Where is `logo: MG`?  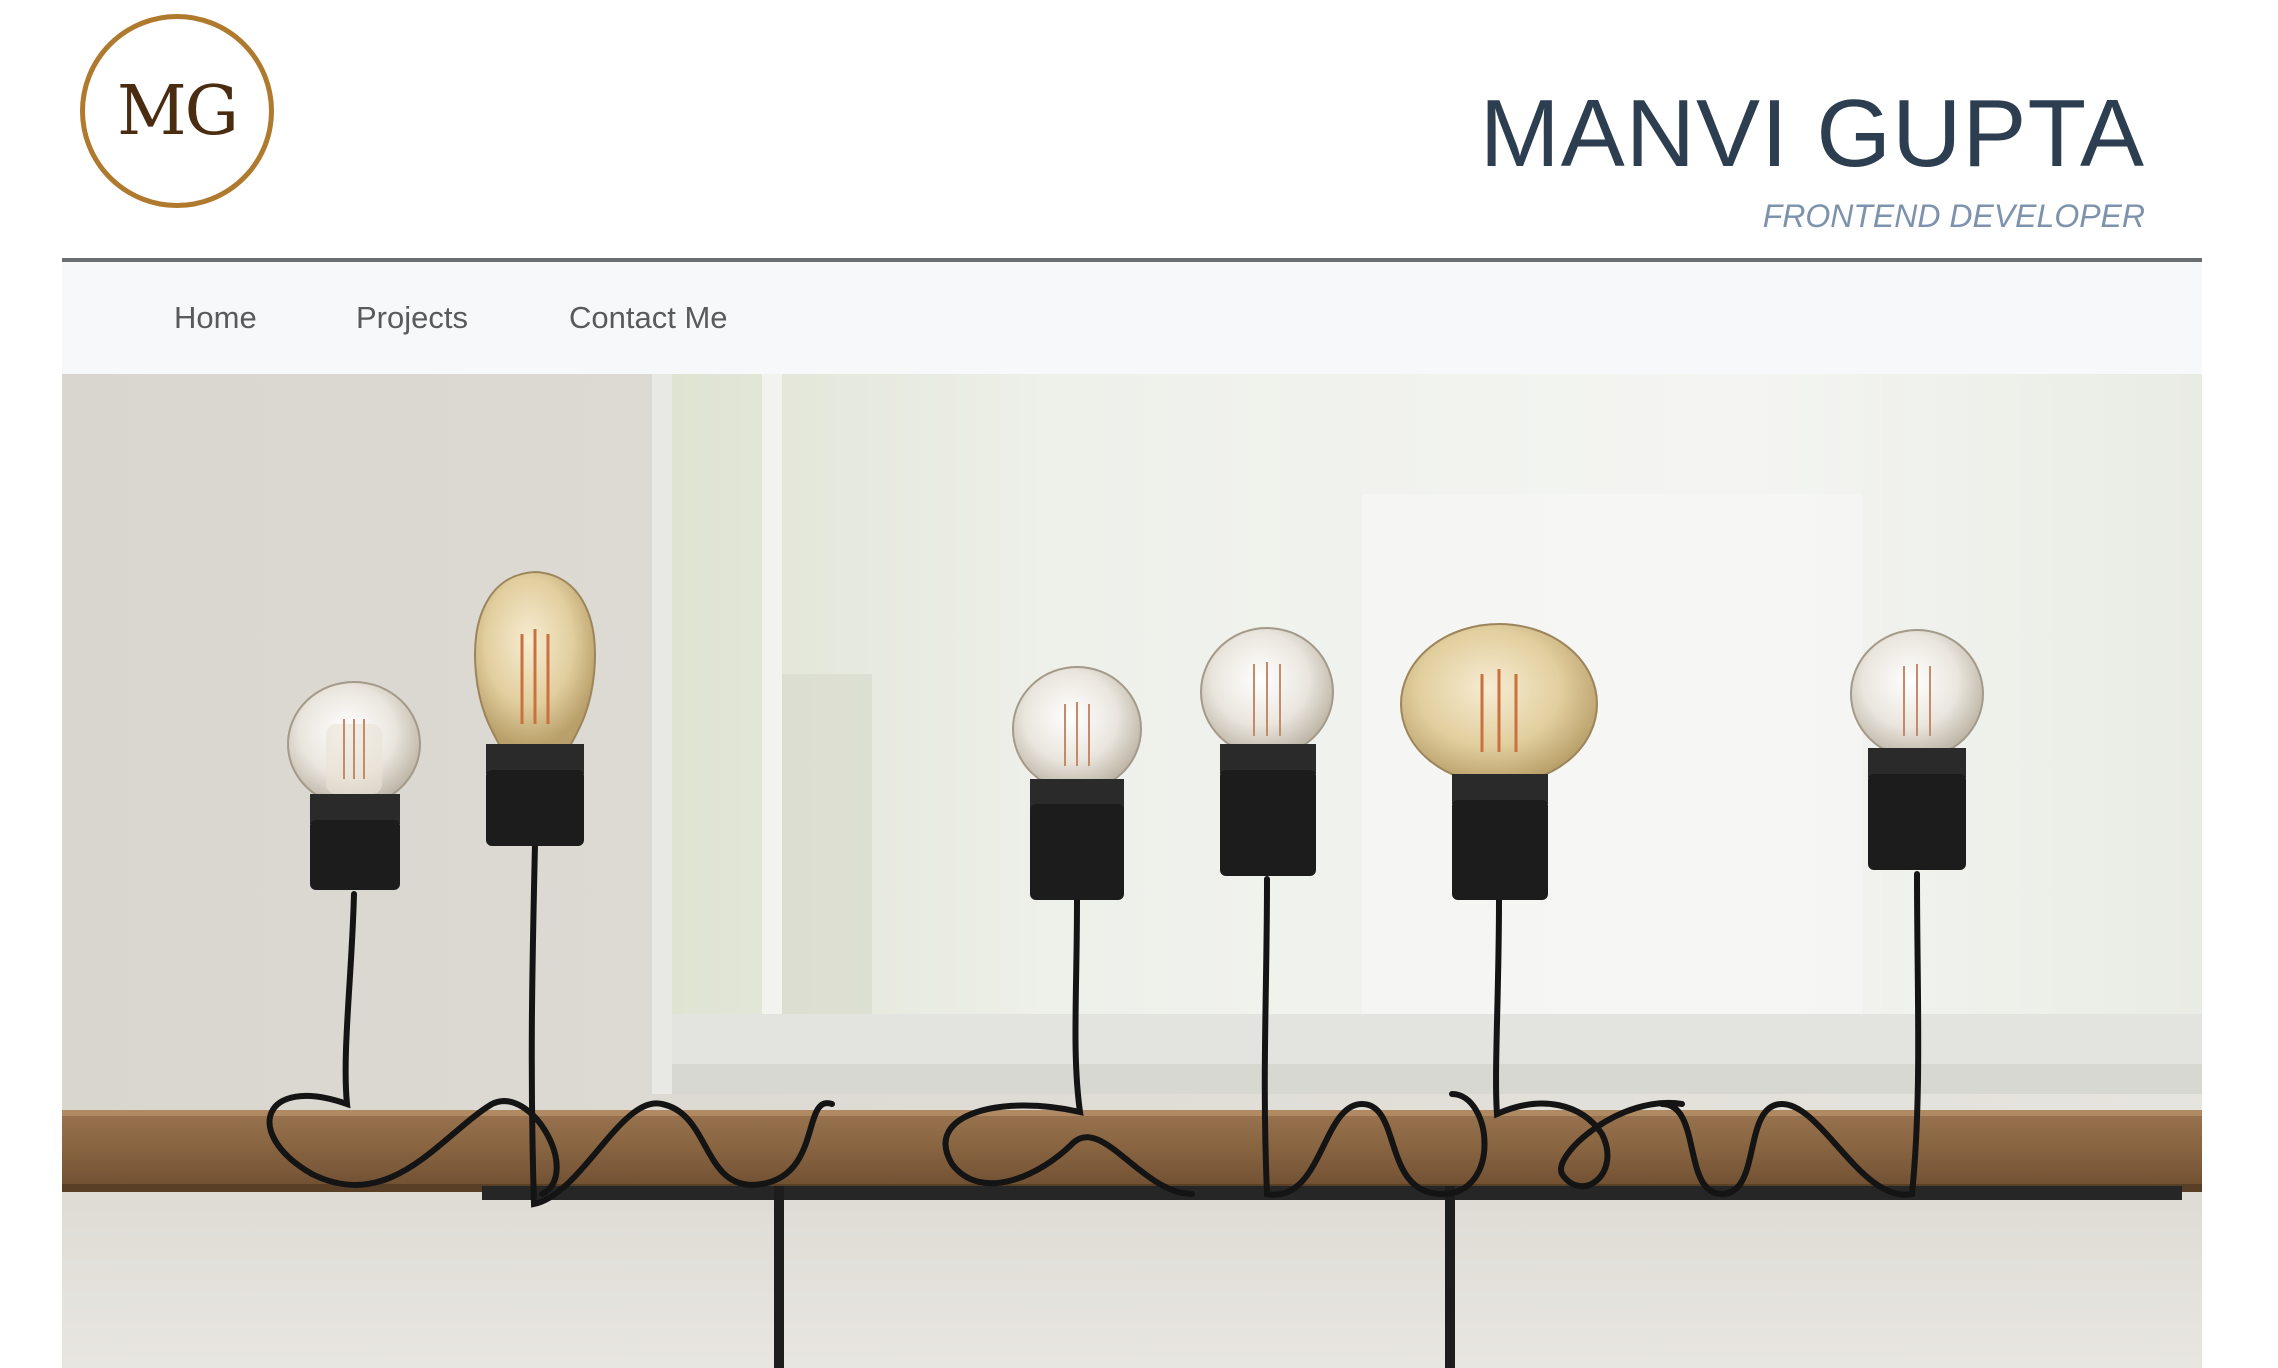 logo: MG is located at coordinates (177, 111).